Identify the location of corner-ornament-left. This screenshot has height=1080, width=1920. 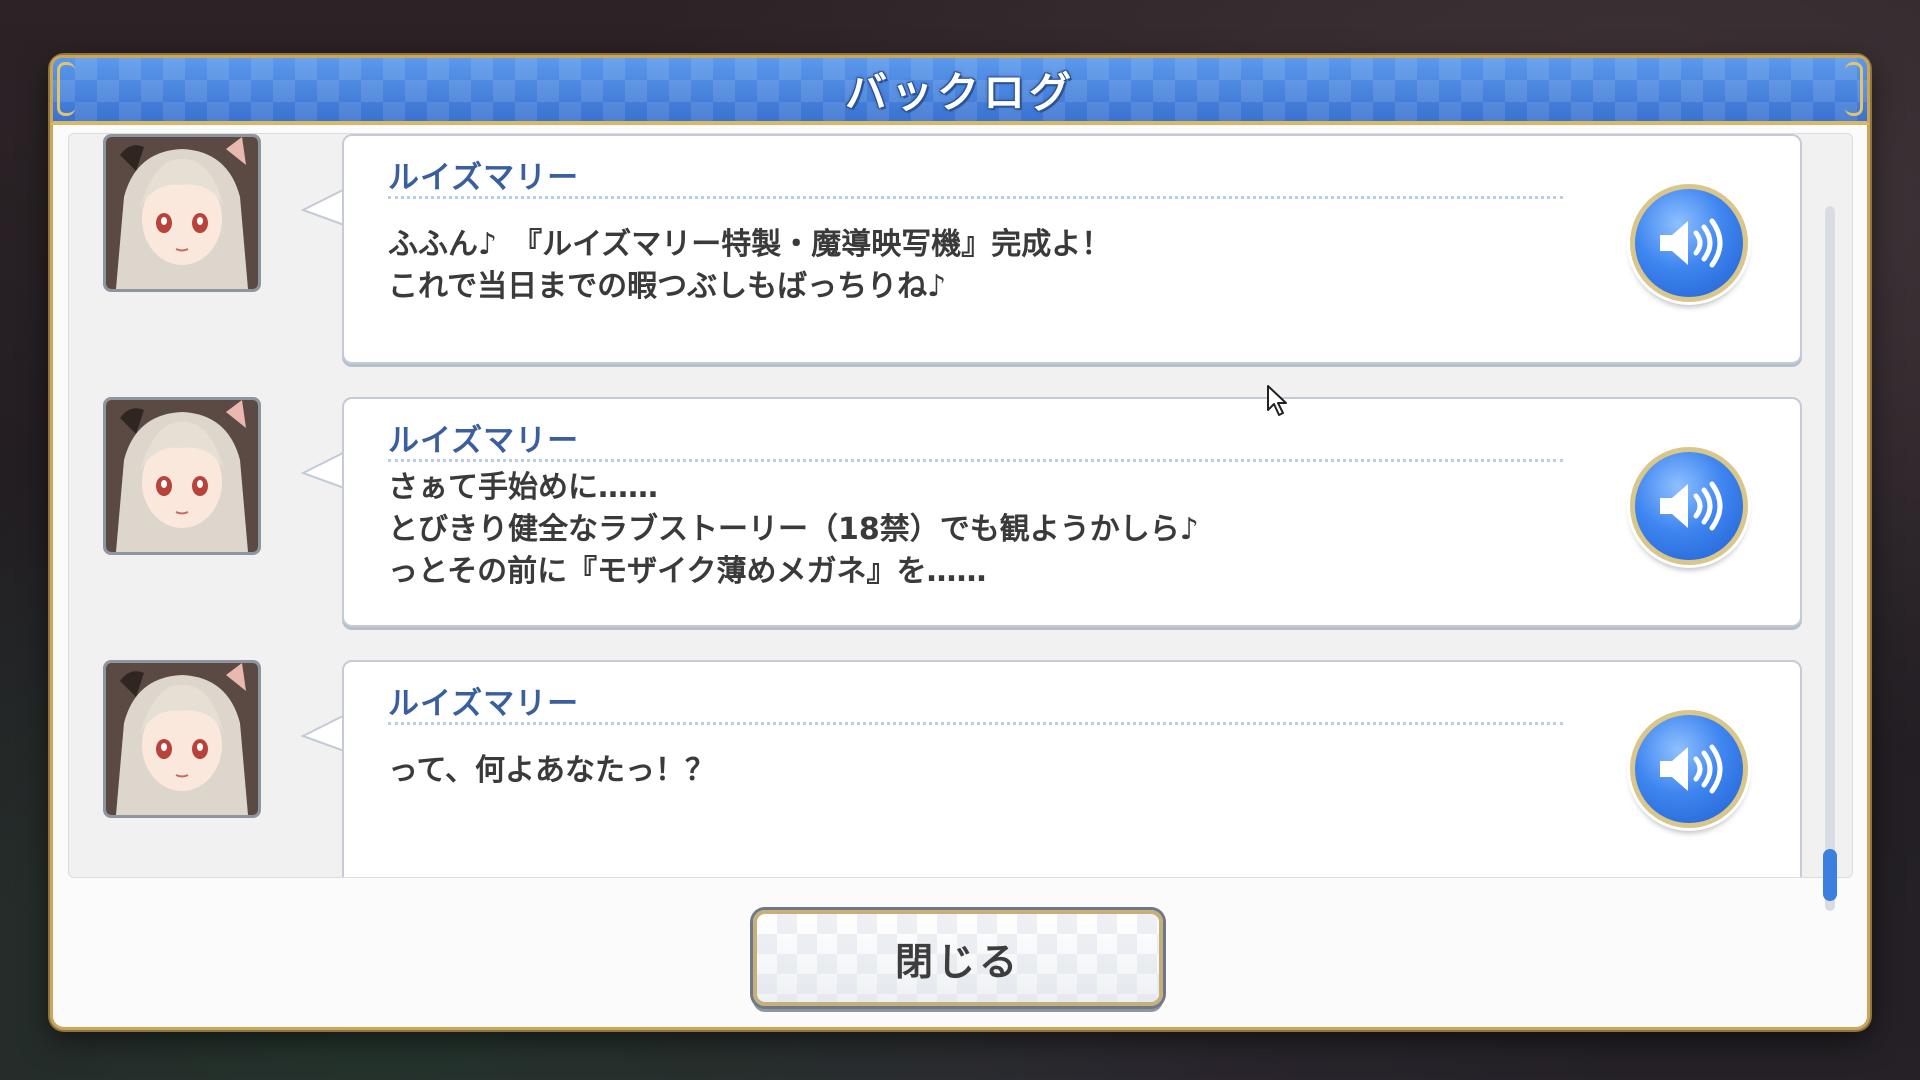
(66, 89).